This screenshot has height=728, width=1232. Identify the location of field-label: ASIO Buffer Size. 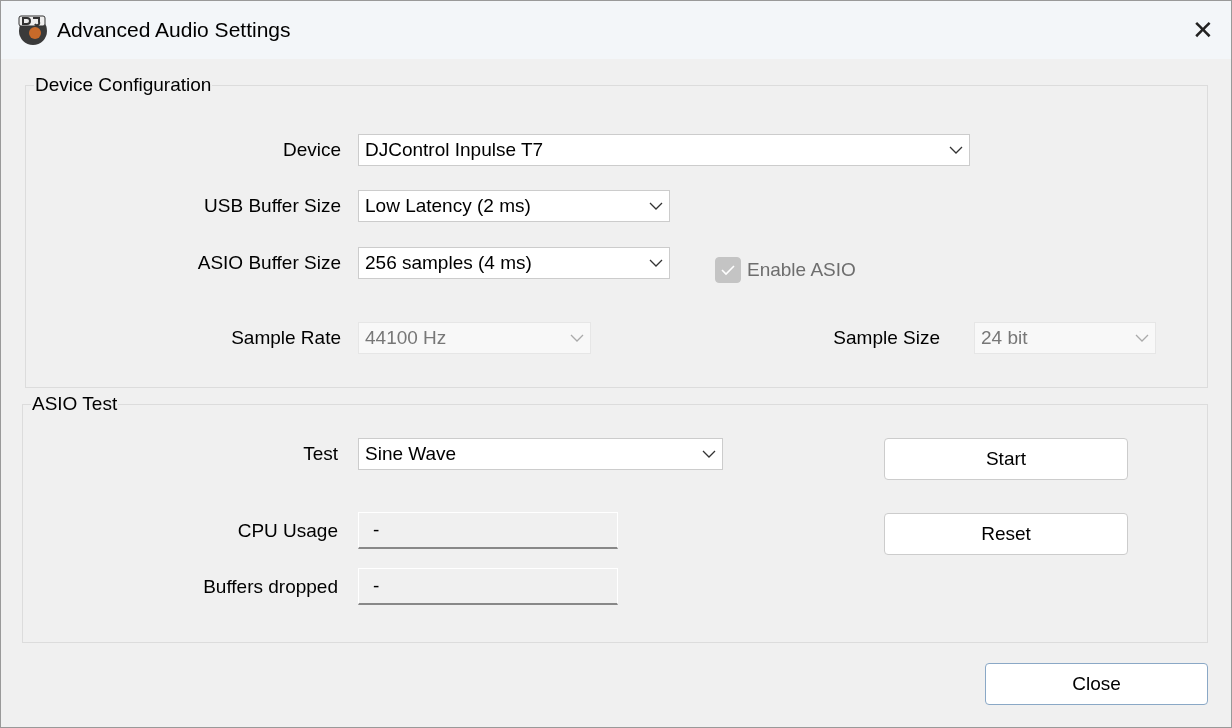
(268, 263).